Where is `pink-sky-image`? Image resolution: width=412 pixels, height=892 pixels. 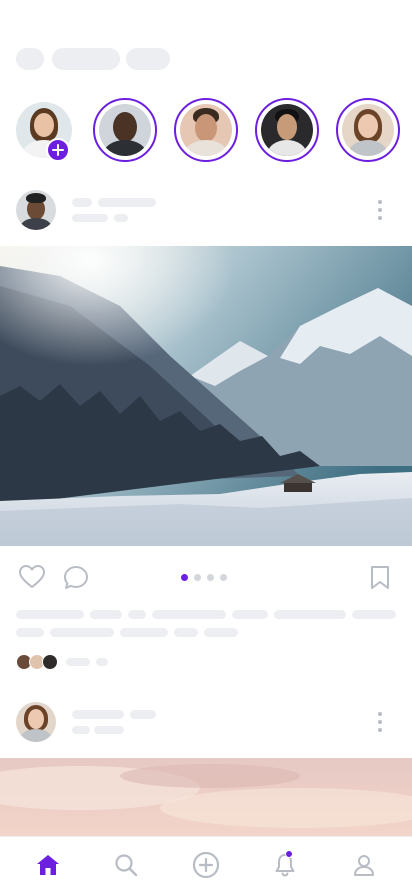 pink-sky-image is located at coordinates (206, 797).